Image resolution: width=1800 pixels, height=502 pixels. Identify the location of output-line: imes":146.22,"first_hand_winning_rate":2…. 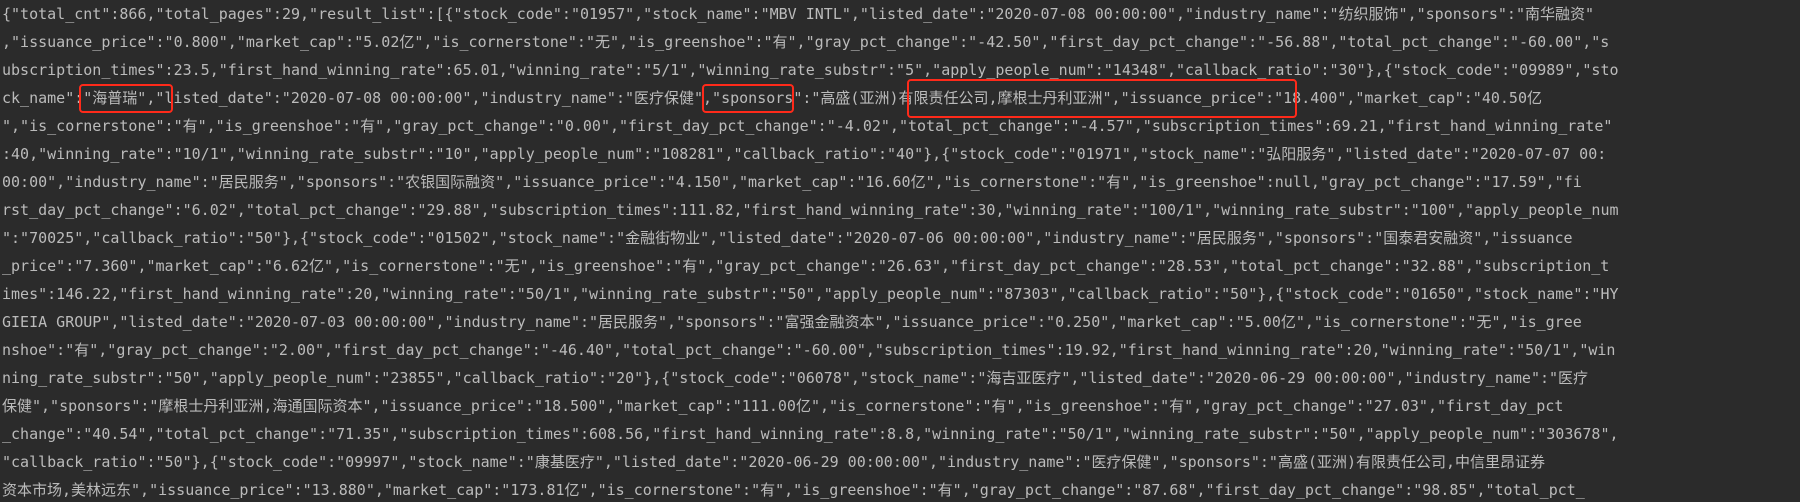
(810, 294).